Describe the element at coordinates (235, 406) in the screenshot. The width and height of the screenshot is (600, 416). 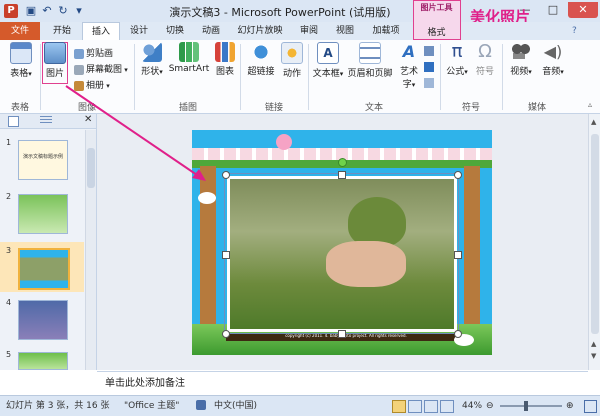
I see `language-status: 中文(中国)` at that location.